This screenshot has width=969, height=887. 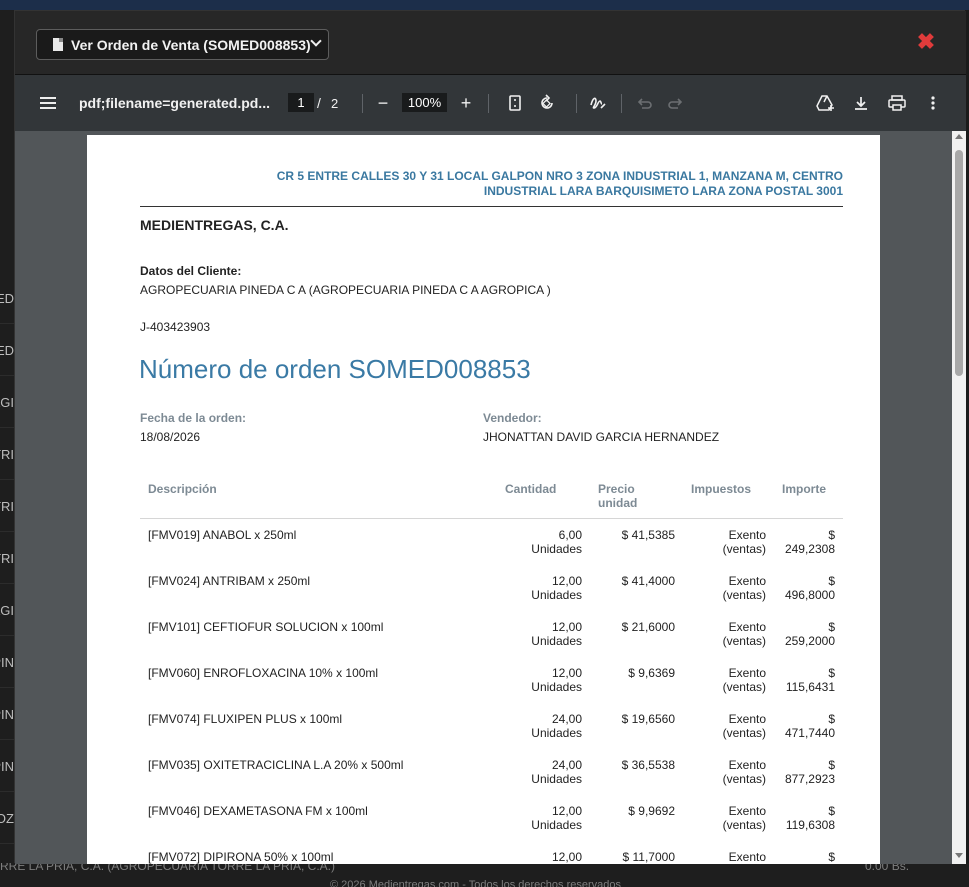 I want to click on bg-list-item: PIN, so click(x=7, y=663).